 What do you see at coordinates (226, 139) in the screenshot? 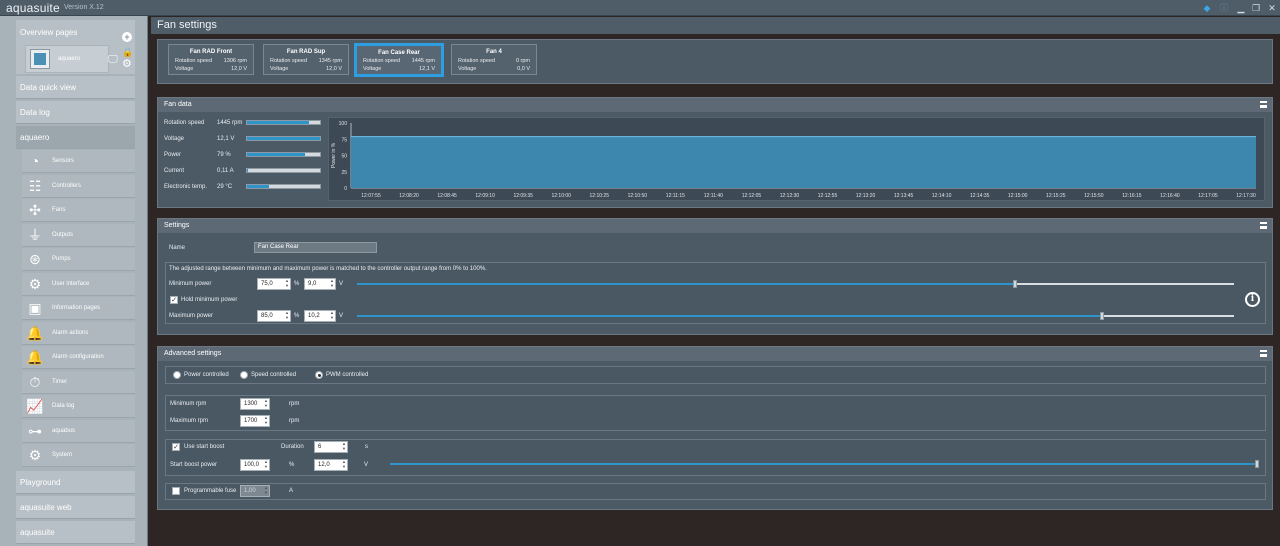
I see `data-value: 12,1 V` at bounding box center [226, 139].